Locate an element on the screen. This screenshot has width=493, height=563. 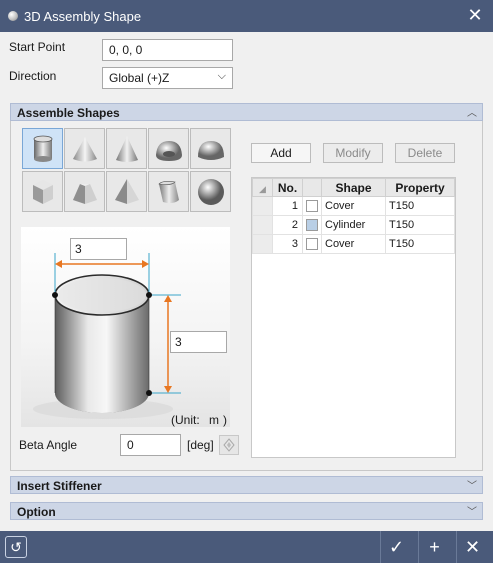
width-dimension-input: 3 is located at coordinates (98, 249).